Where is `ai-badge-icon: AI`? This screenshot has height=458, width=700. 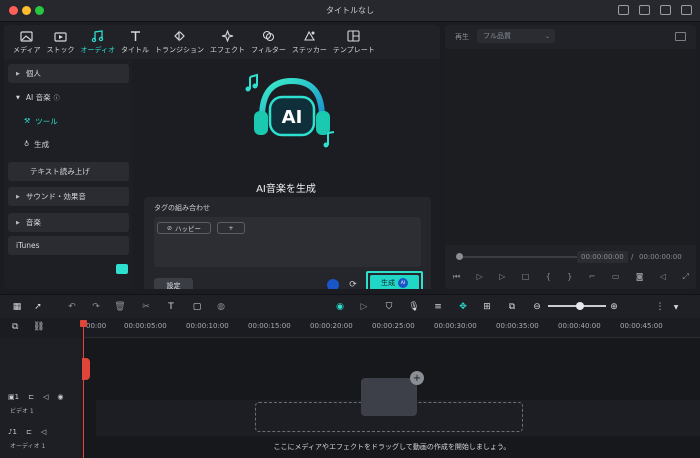 ai-badge-icon: AI is located at coordinates (403, 283).